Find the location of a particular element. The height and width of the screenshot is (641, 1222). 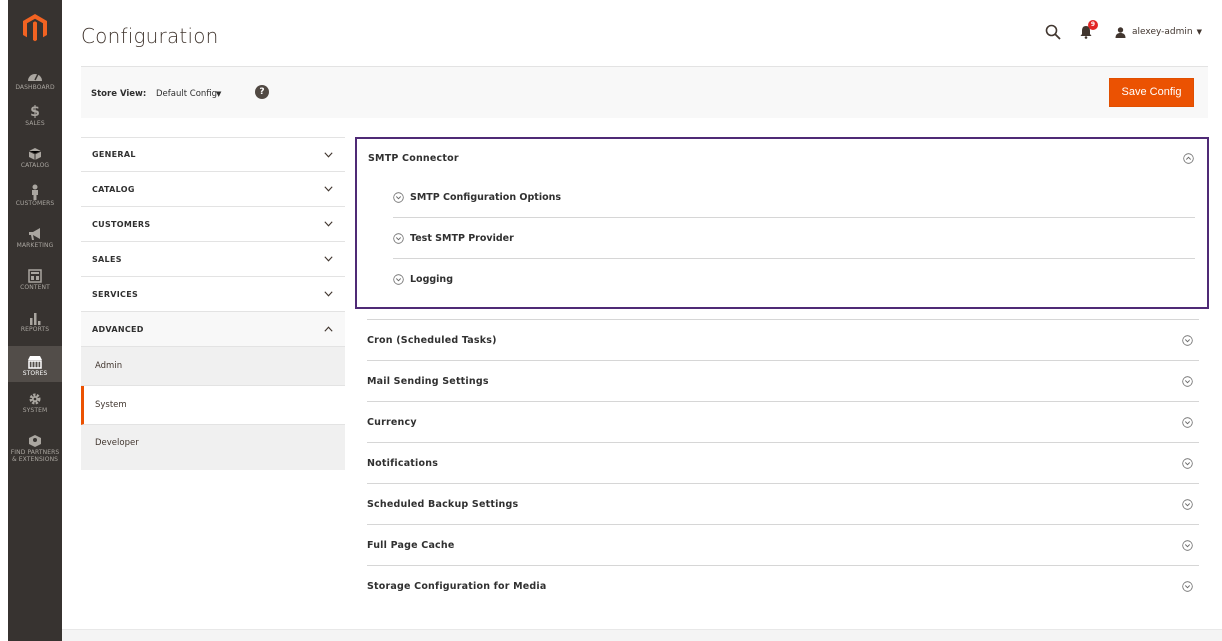

nav-item-developer: Developer is located at coordinates (213, 447).